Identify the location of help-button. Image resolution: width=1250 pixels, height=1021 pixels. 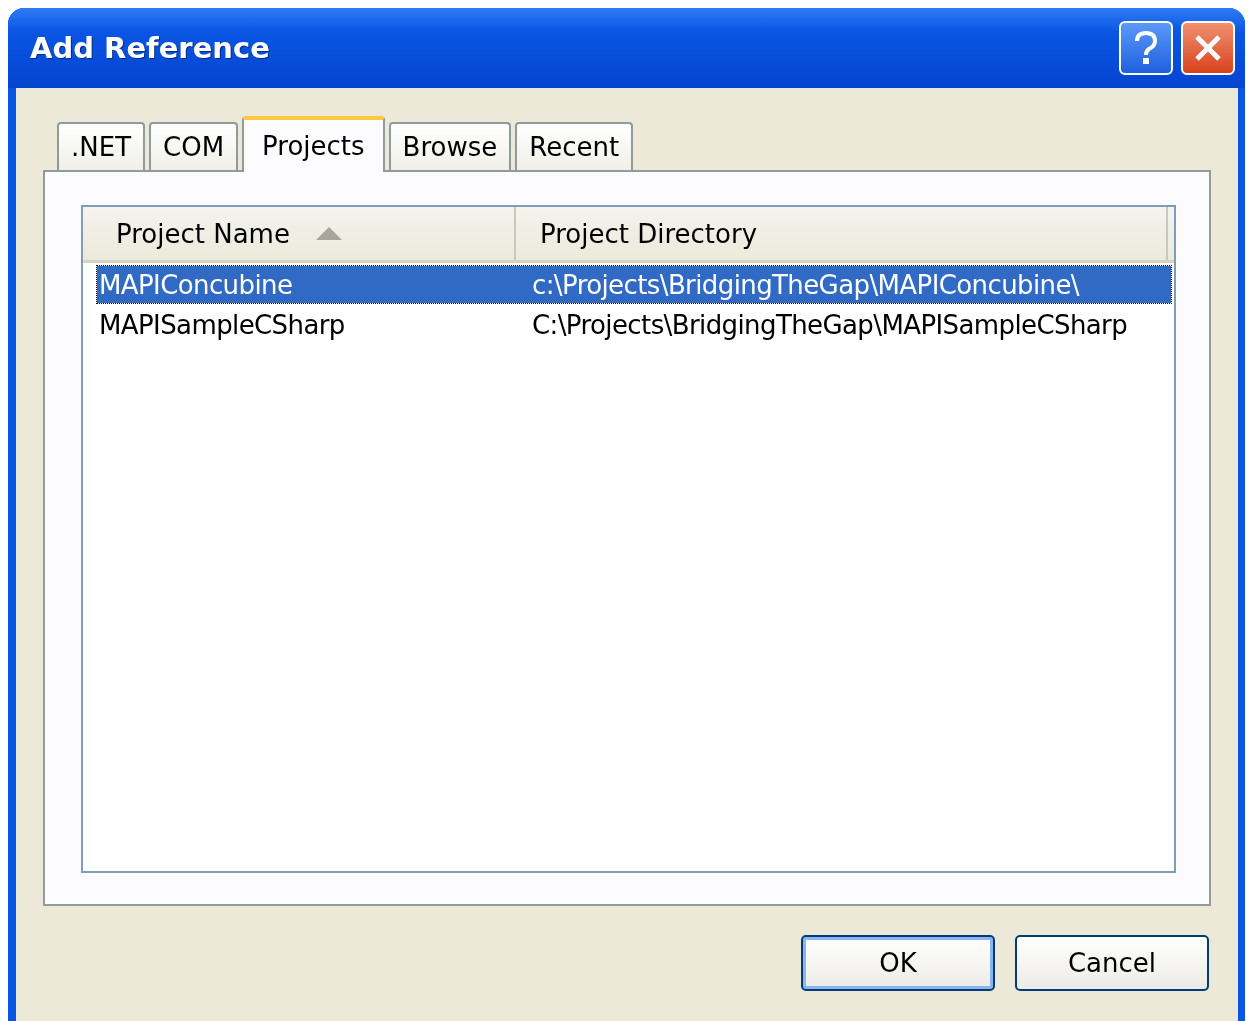
(1146, 48).